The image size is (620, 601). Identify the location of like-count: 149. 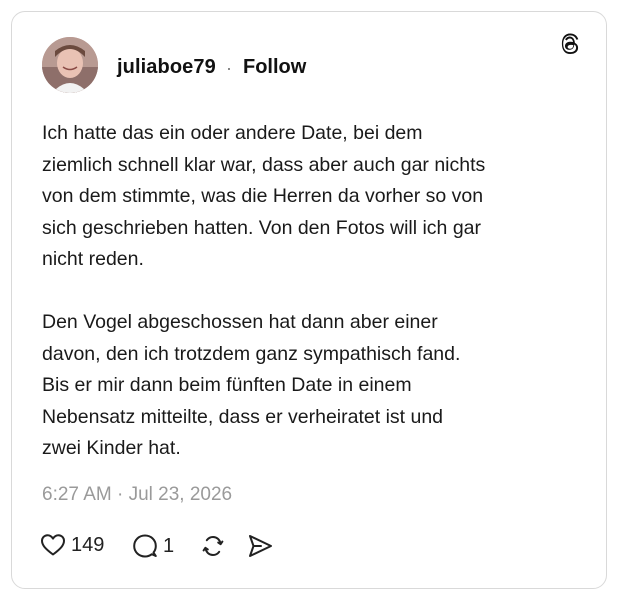
(88, 544).